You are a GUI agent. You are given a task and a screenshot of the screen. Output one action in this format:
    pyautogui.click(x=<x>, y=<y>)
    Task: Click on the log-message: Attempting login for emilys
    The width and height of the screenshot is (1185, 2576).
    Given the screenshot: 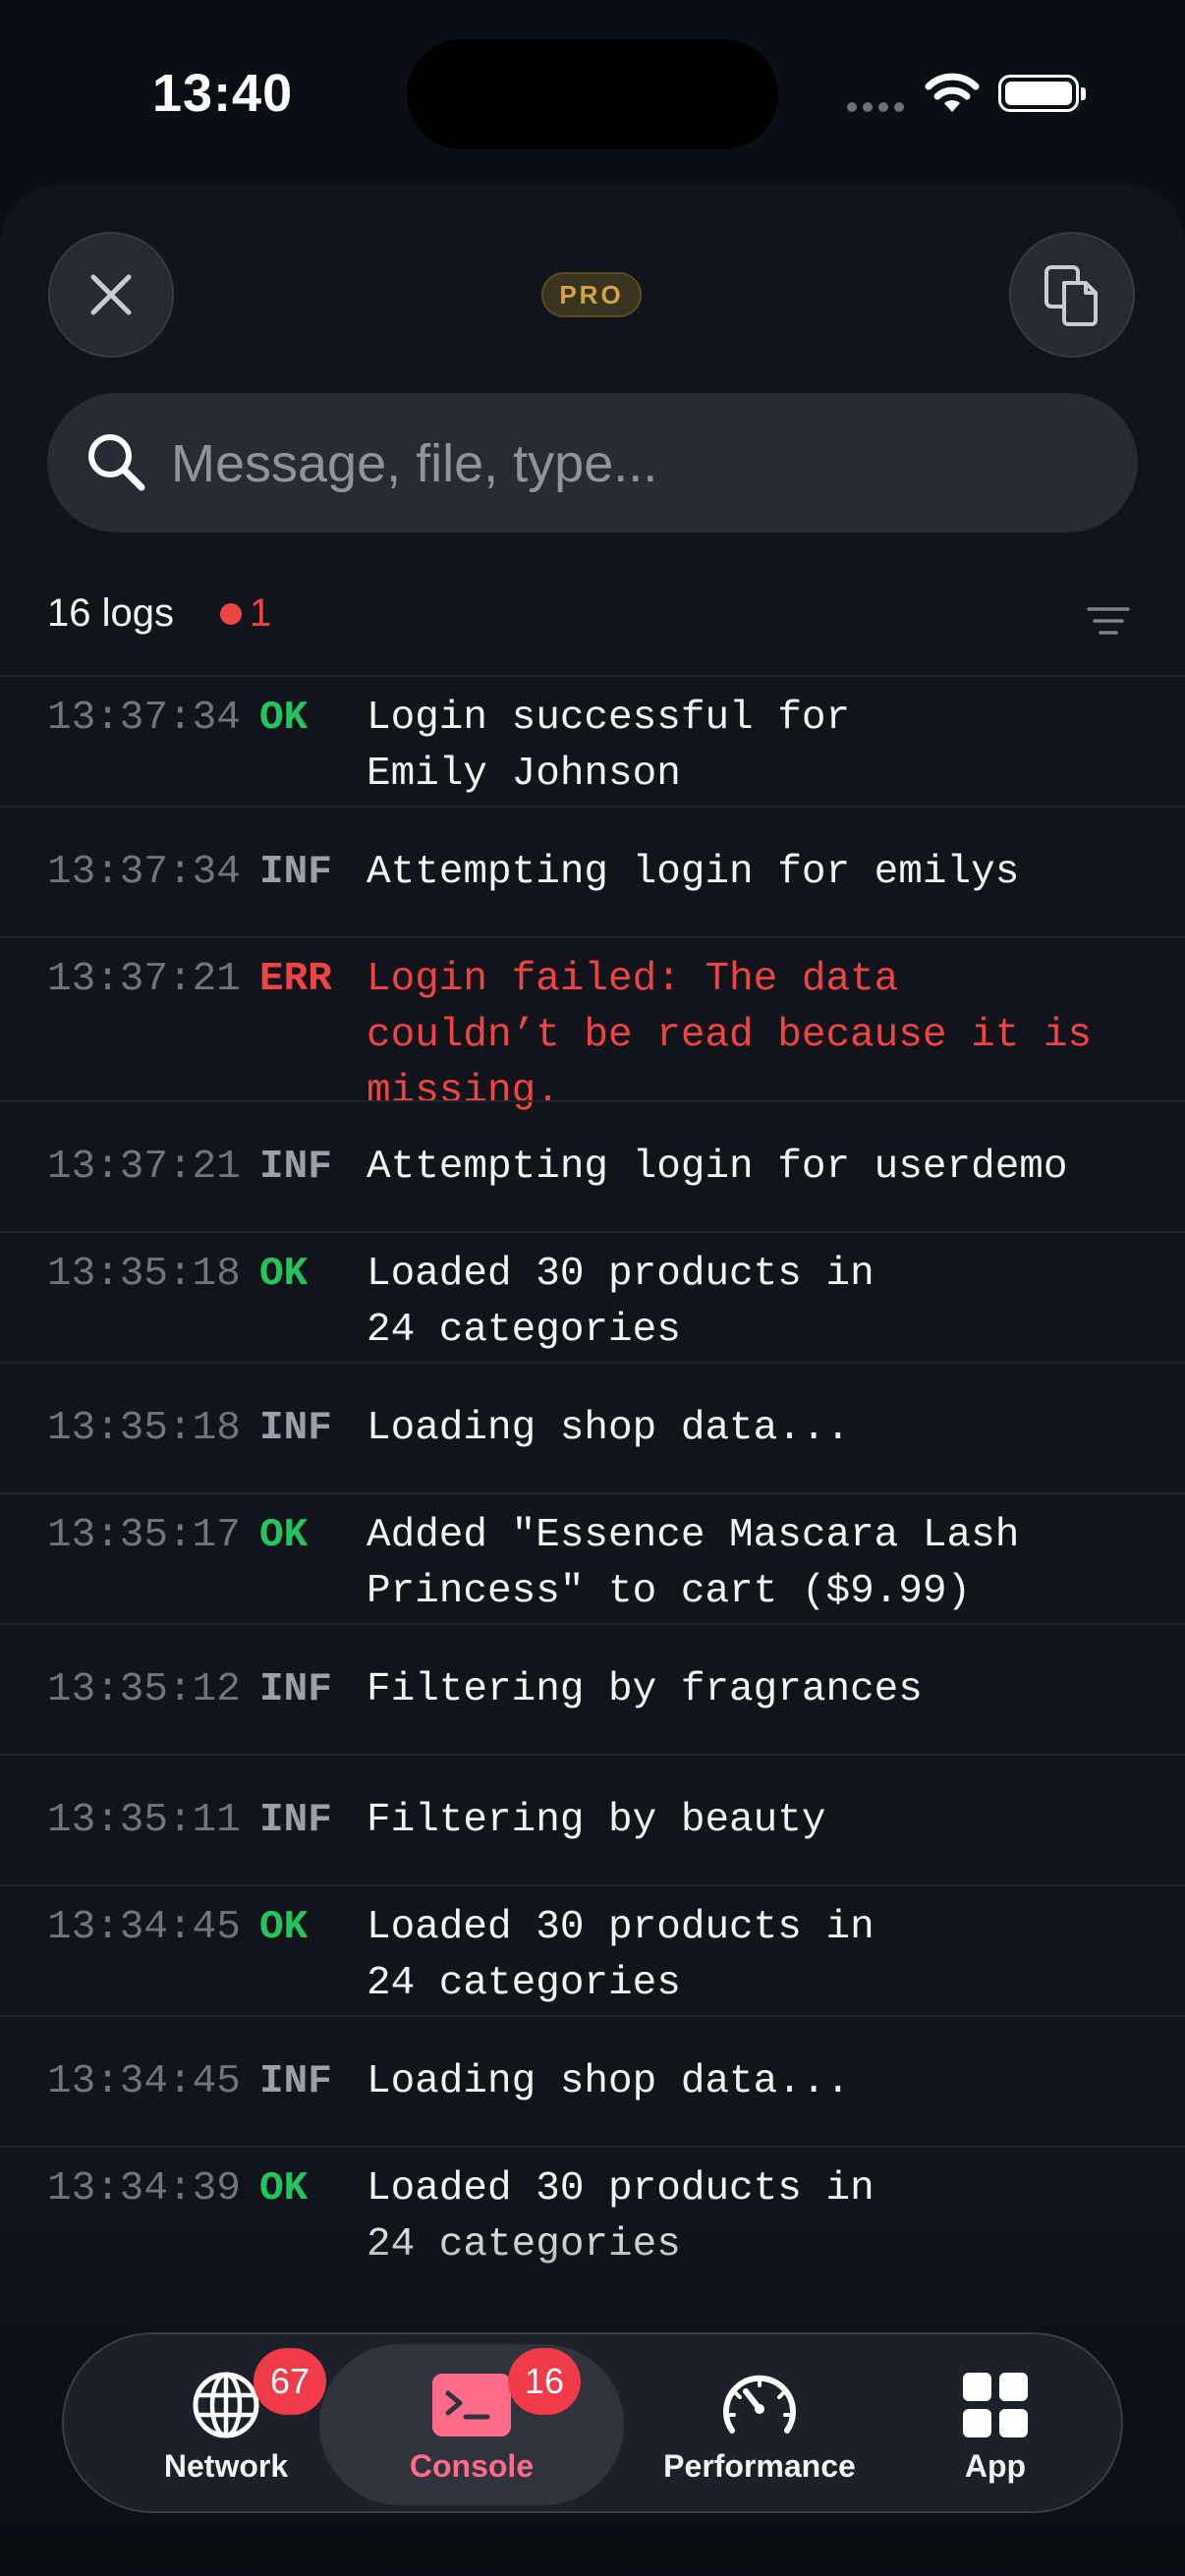 What is the action you would take?
    pyautogui.click(x=693, y=872)
    